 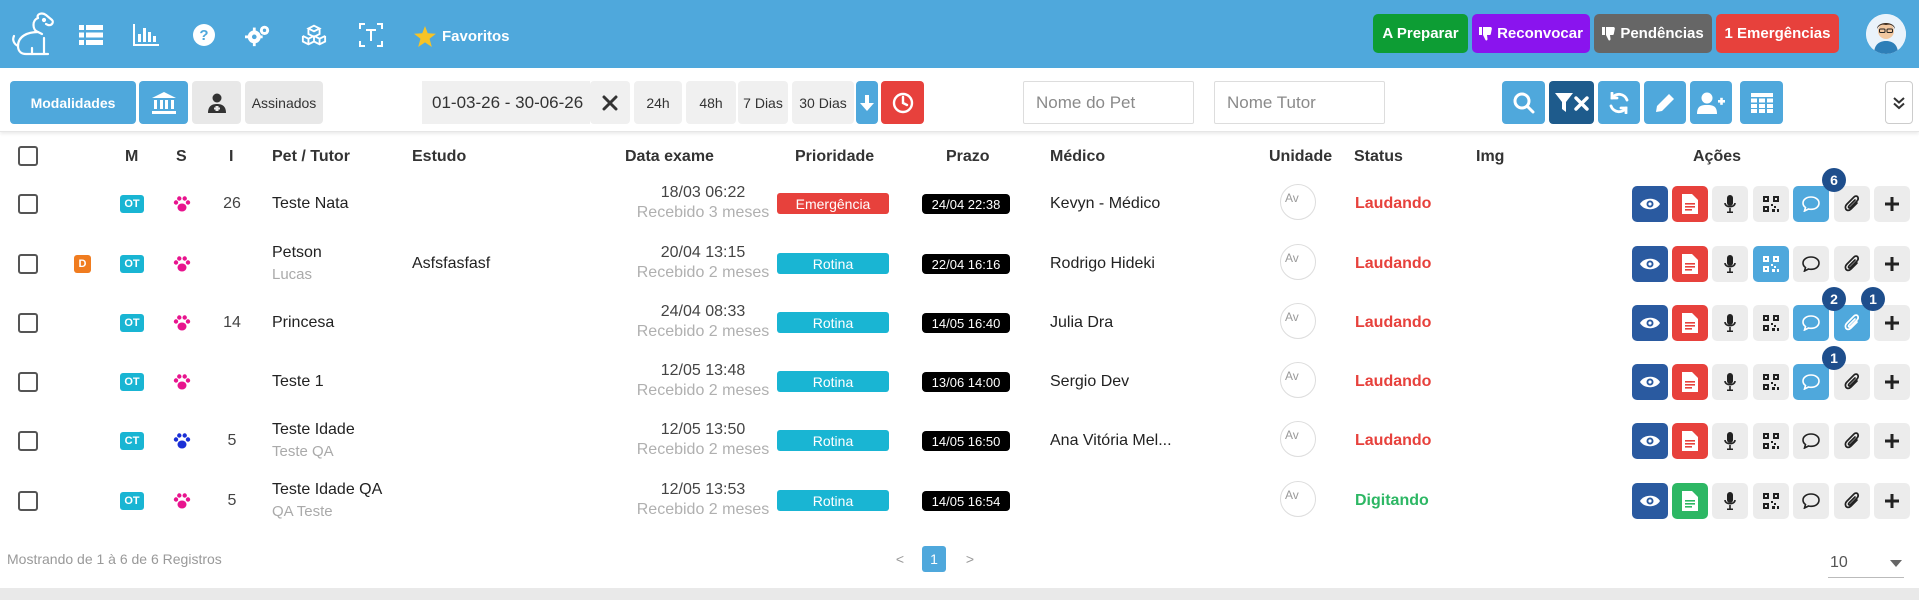 What do you see at coordinates (1490, 157) in the screenshot?
I see `header-img: Img` at bounding box center [1490, 157].